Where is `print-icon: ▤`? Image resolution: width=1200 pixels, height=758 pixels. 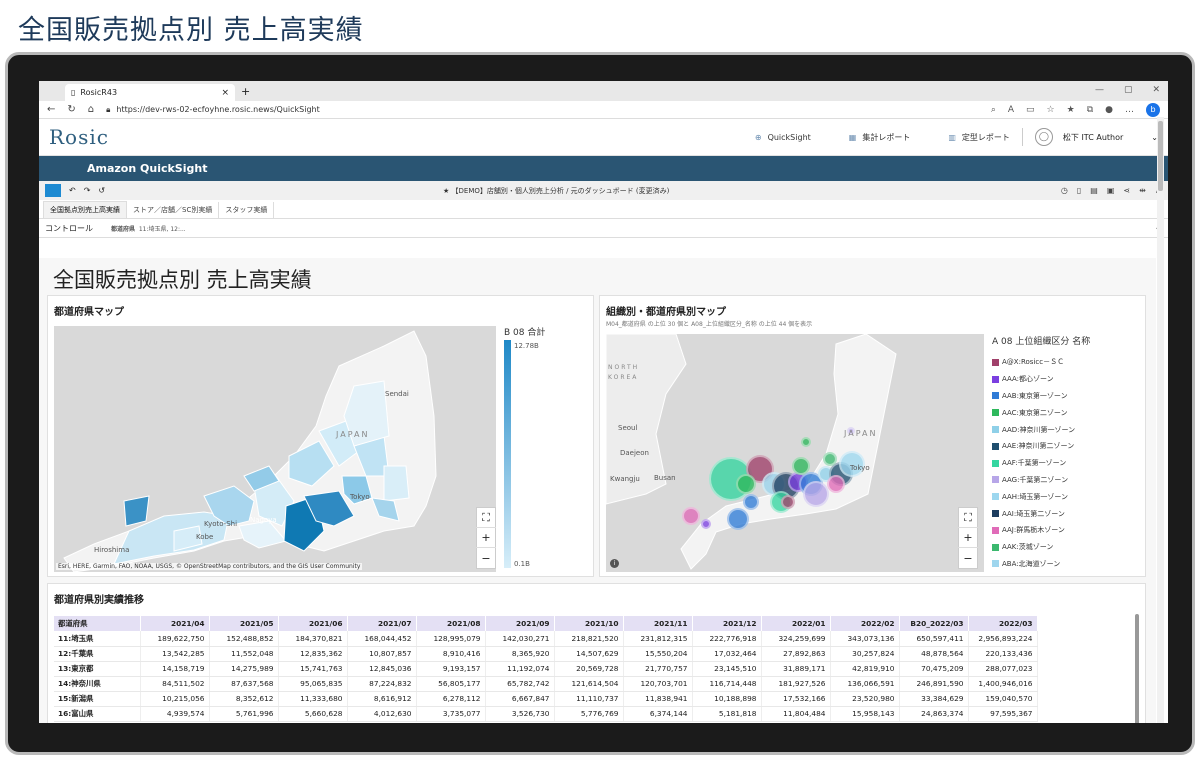
print-icon: ▤ is located at coordinates (1094, 190).